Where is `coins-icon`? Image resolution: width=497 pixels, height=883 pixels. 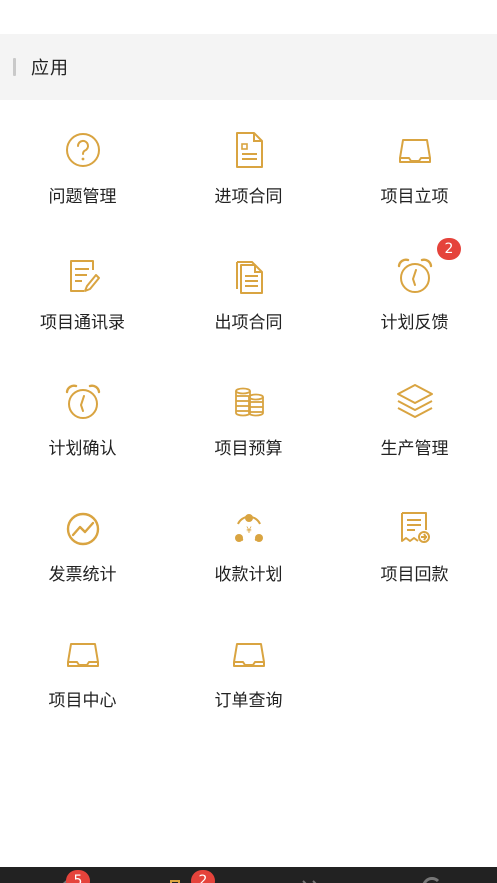
coins-icon is located at coordinates (249, 402).